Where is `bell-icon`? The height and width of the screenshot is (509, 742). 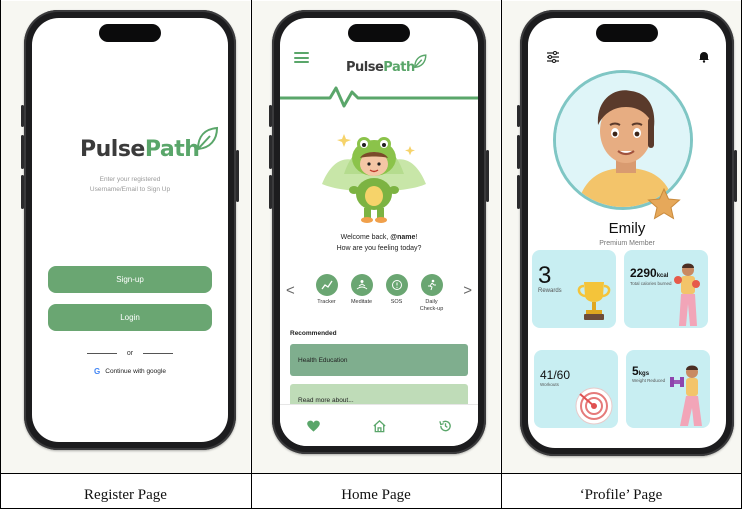 bell-icon is located at coordinates (704, 56).